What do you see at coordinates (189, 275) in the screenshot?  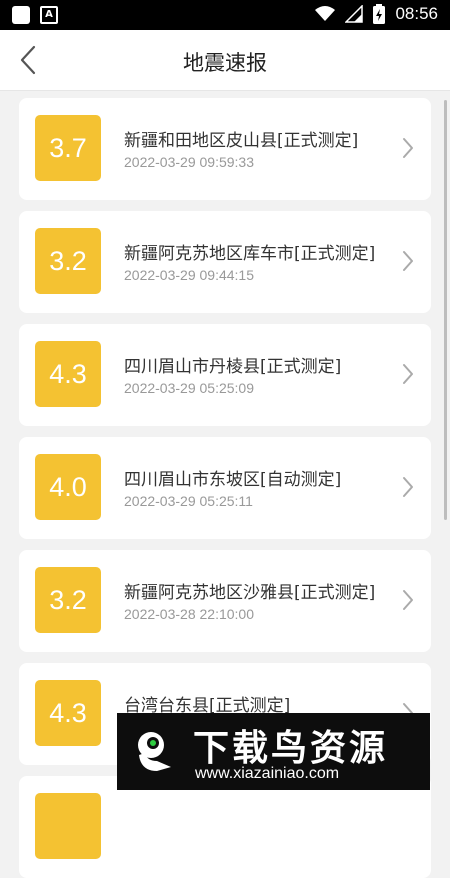 I see `quake-time: 2022-03-29 09:44:15` at bounding box center [189, 275].